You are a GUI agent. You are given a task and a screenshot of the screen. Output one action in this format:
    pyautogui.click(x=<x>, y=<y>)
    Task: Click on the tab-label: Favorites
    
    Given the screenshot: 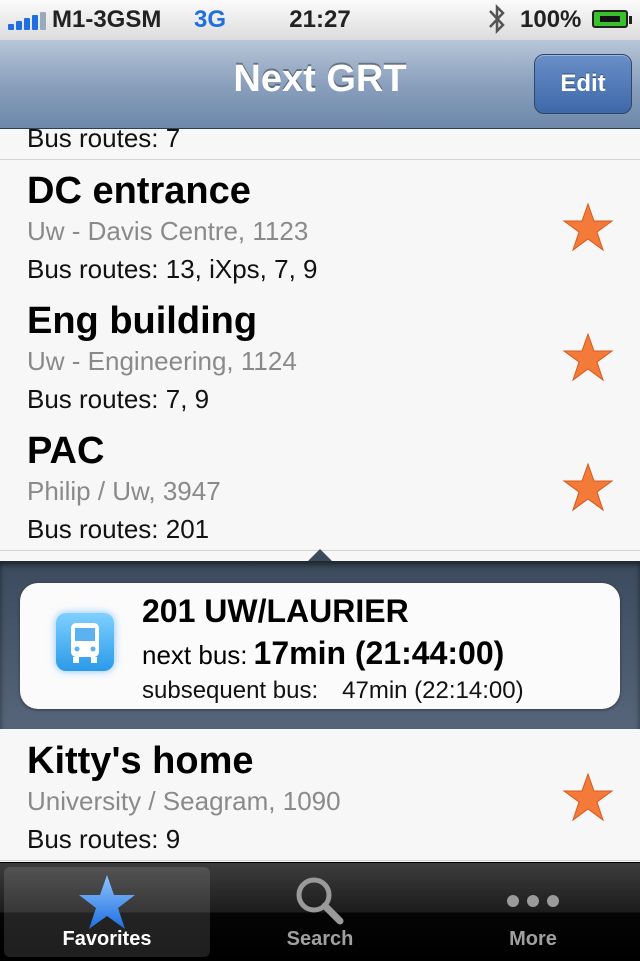 What is the action you would take?
    pyautogui.click(x=107, y=939)
    